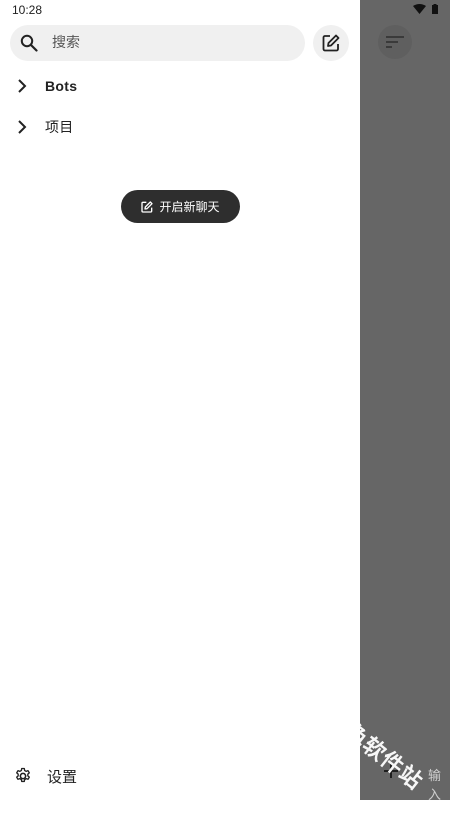 This screenshot has height=837, width=450. What do you see at coordinates (62, 776) in the screenshot?
I see `settings-label: 设置` at bounding box center [62, 776].